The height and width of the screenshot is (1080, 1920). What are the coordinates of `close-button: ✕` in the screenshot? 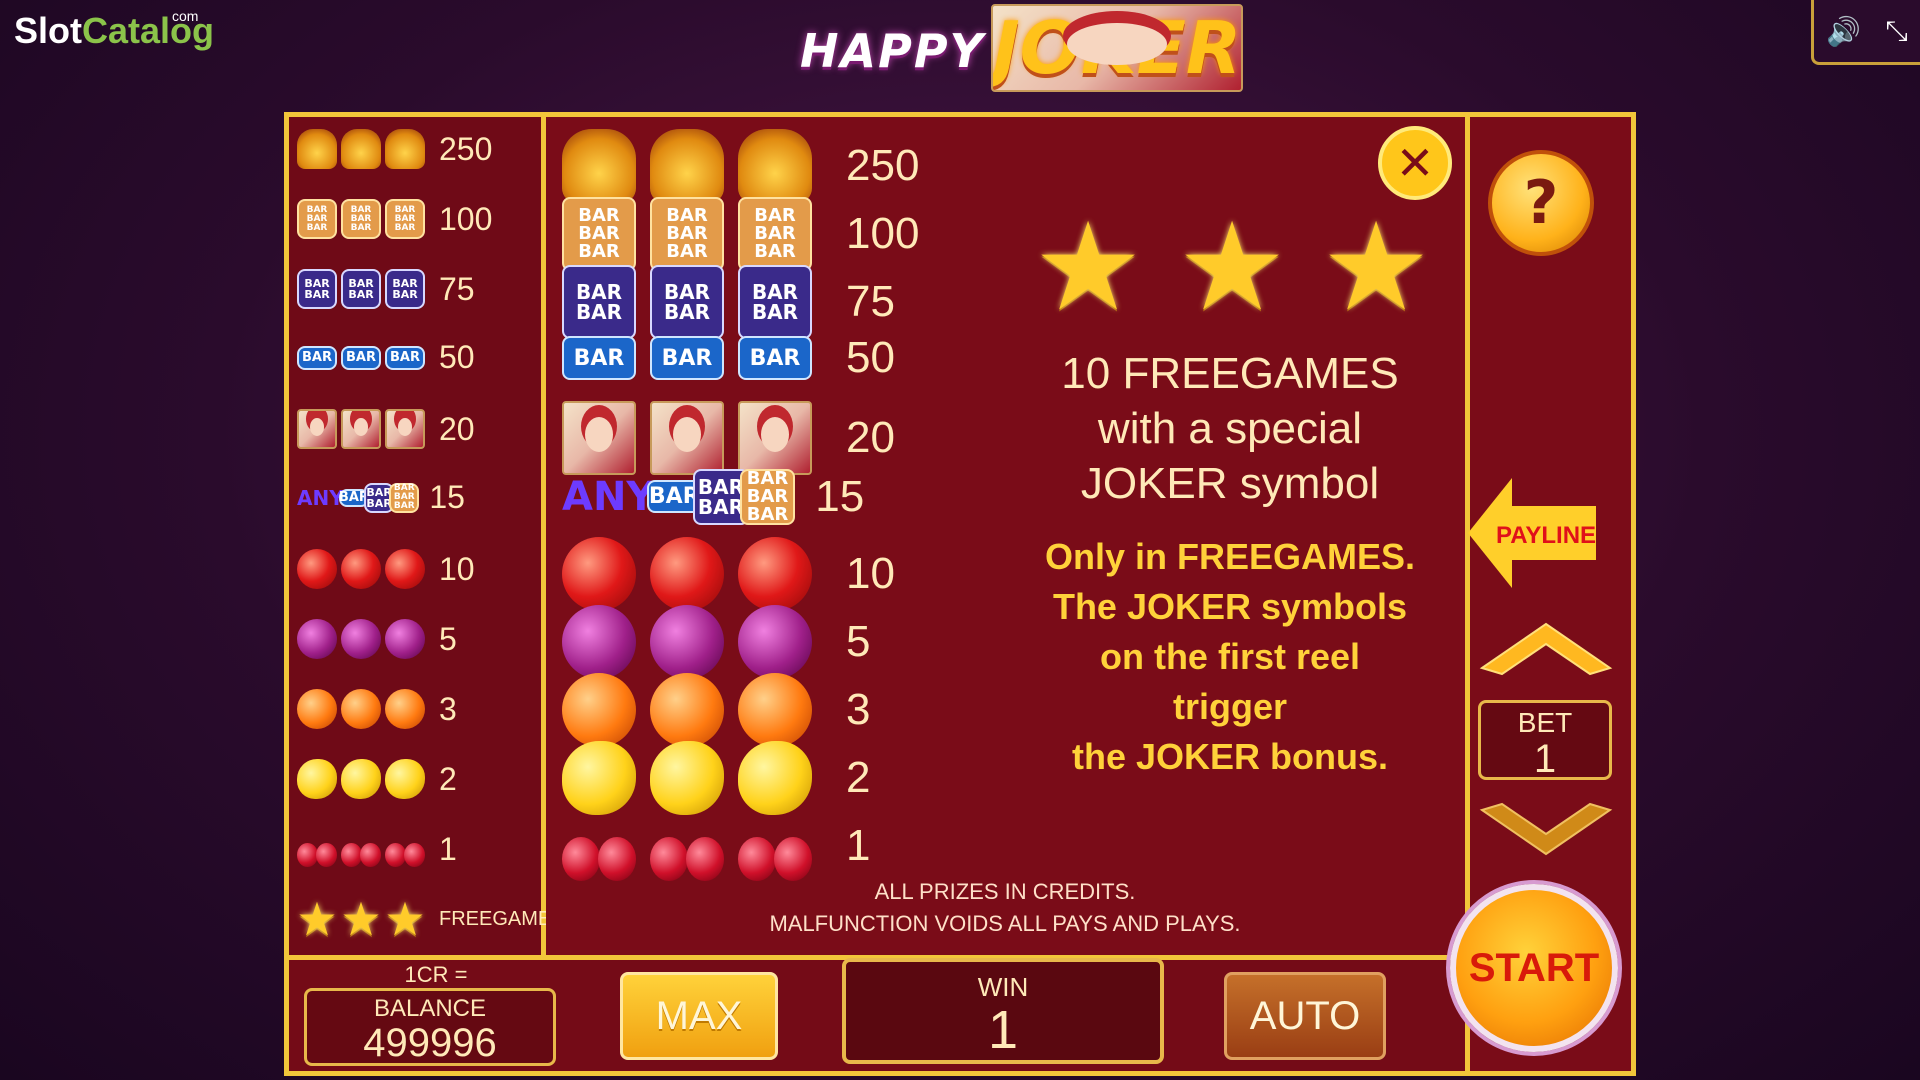 It's located at (1415, 163).